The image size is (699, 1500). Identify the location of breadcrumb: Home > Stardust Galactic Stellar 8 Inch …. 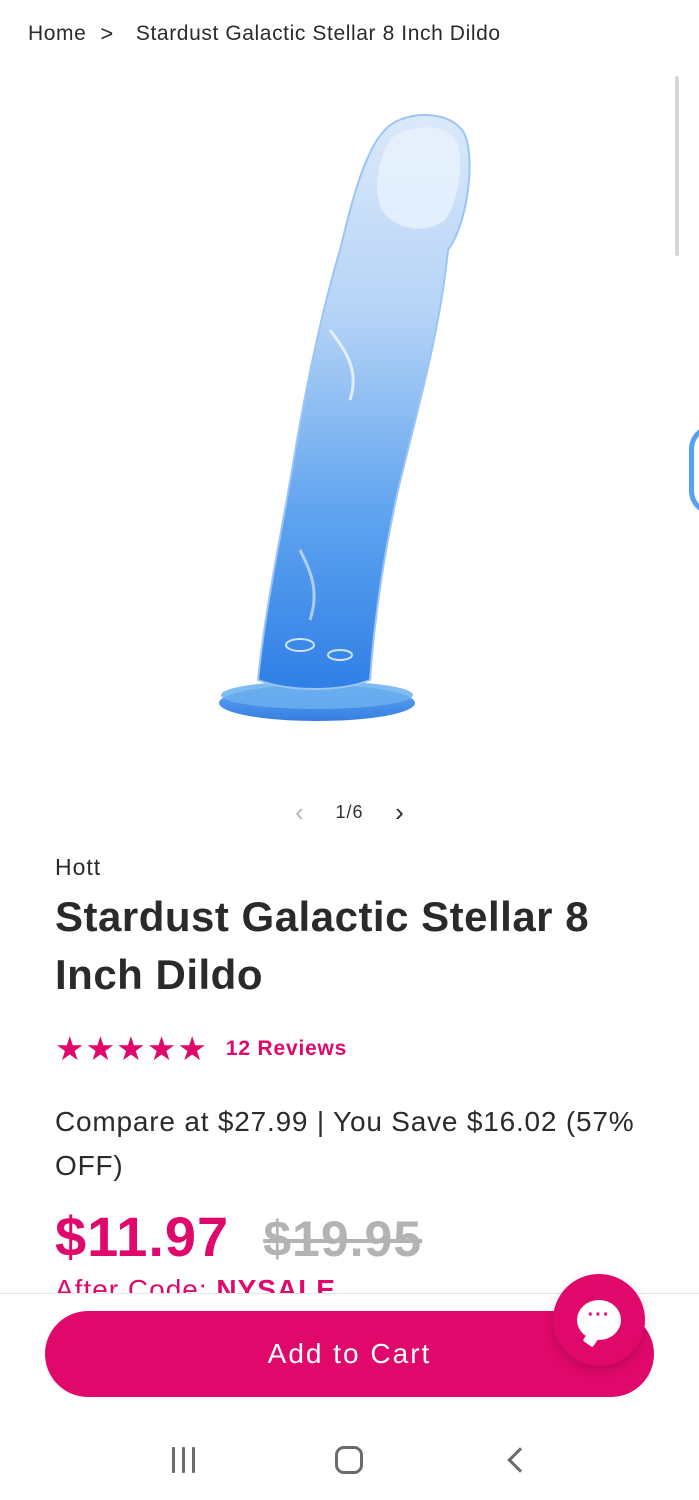
(264, 34).